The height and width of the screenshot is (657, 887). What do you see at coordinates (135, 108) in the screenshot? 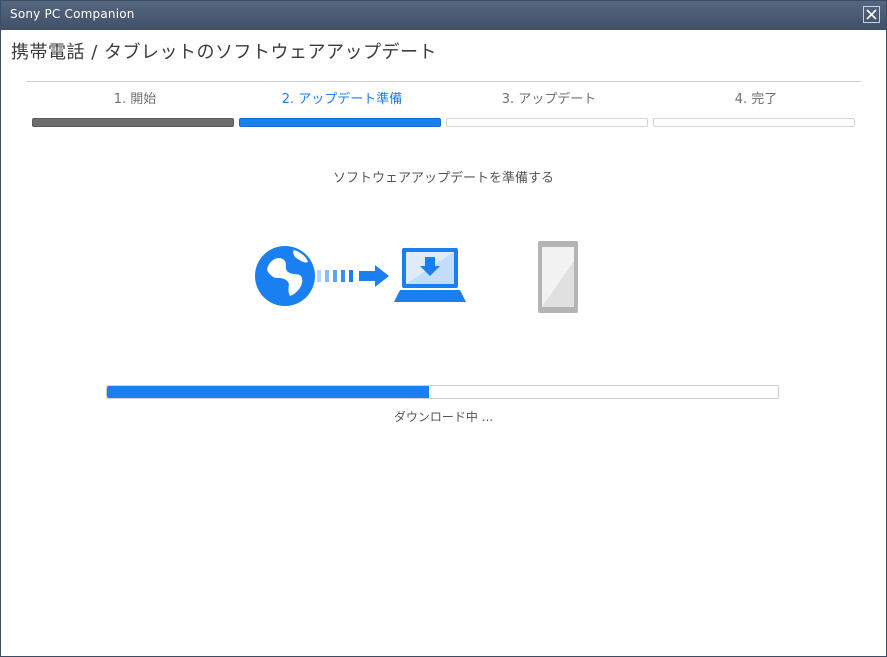
I see `step-start: 1. 開始` at bounding box center [135, 108].